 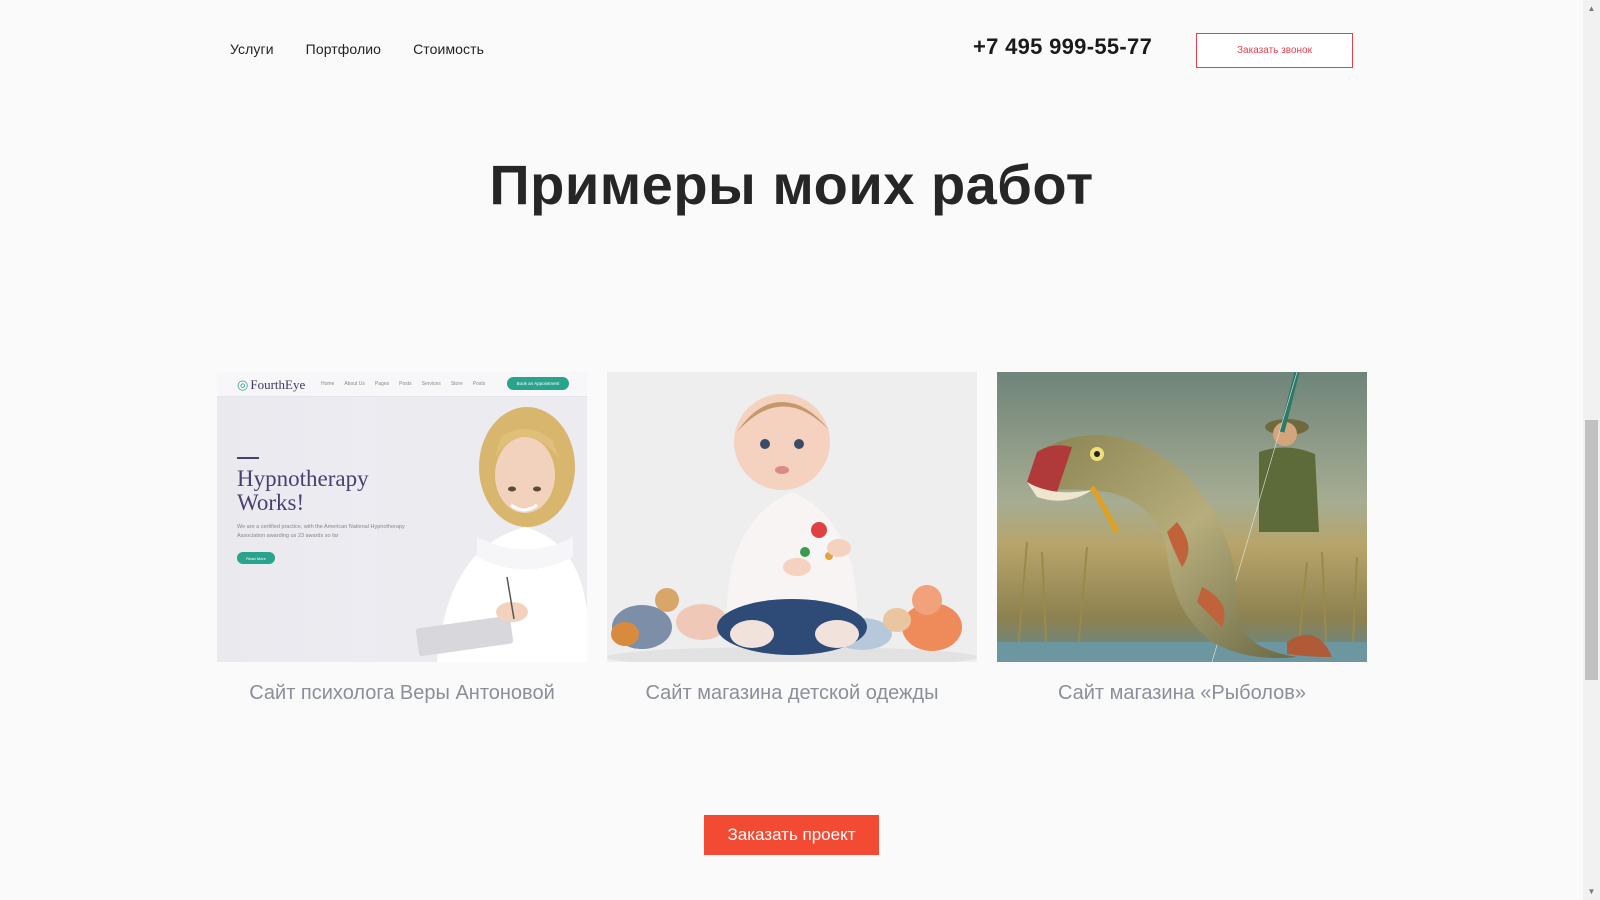 I want to click on mockup-read-more-button: Read More, so click(x=256, y=558).